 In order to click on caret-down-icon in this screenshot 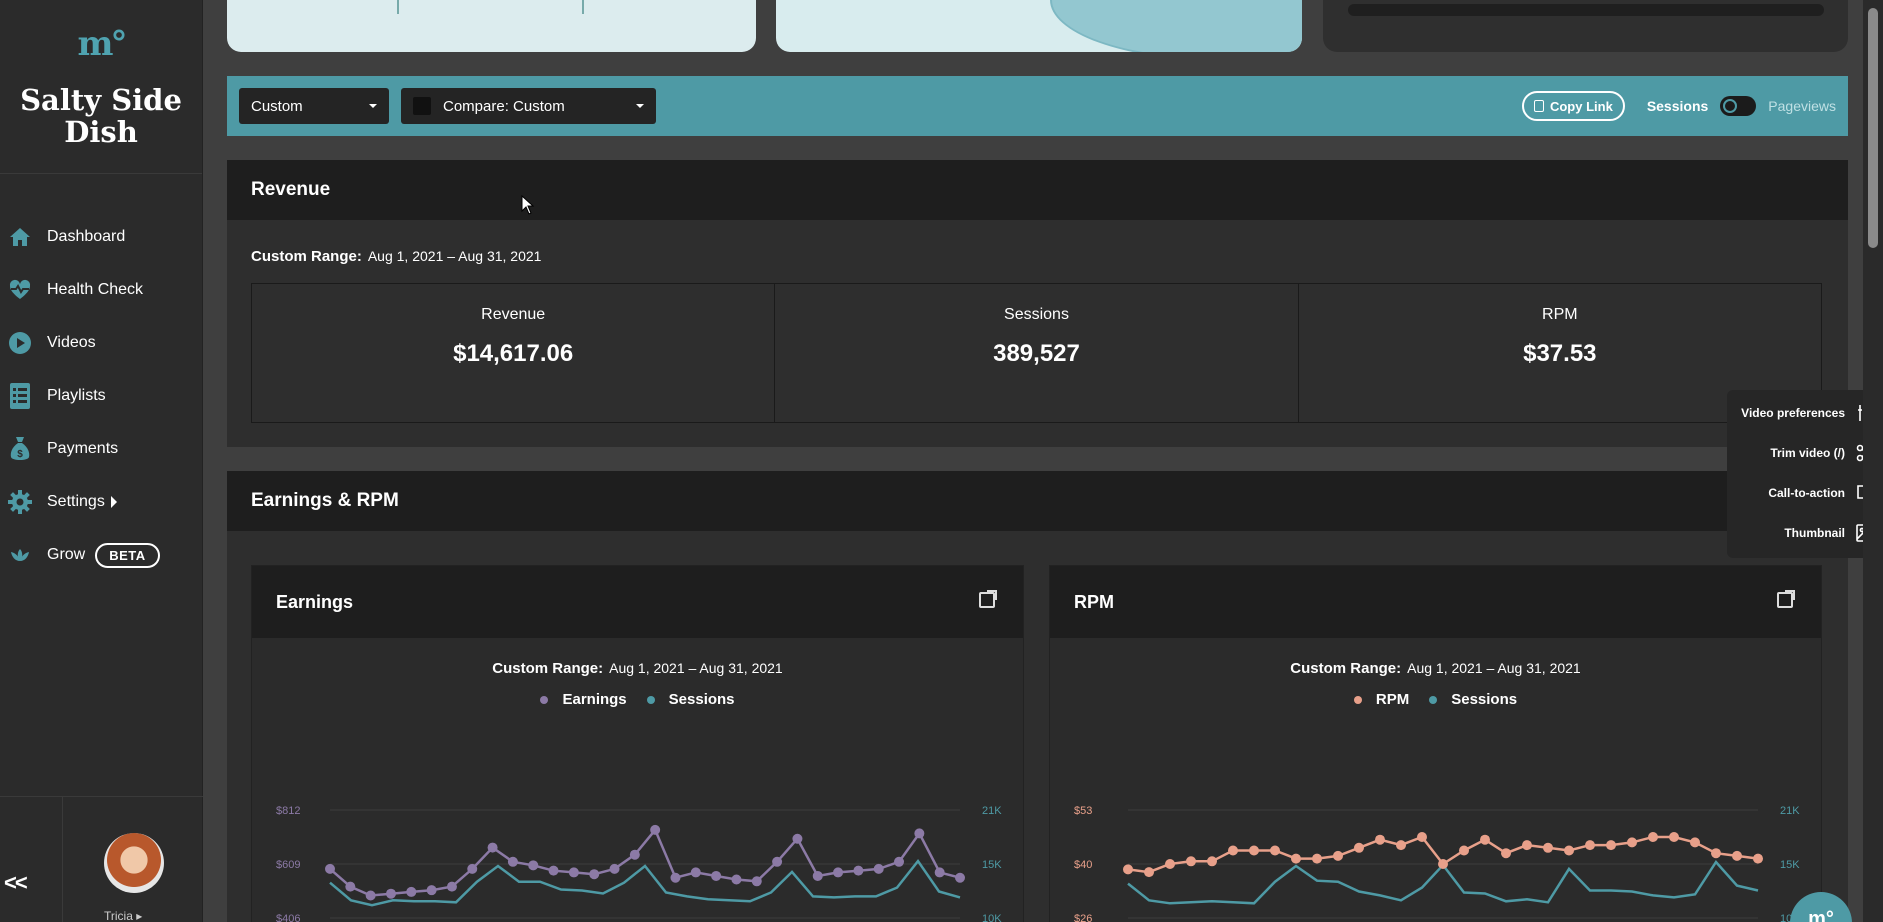, I will do `click(640, 106)`.